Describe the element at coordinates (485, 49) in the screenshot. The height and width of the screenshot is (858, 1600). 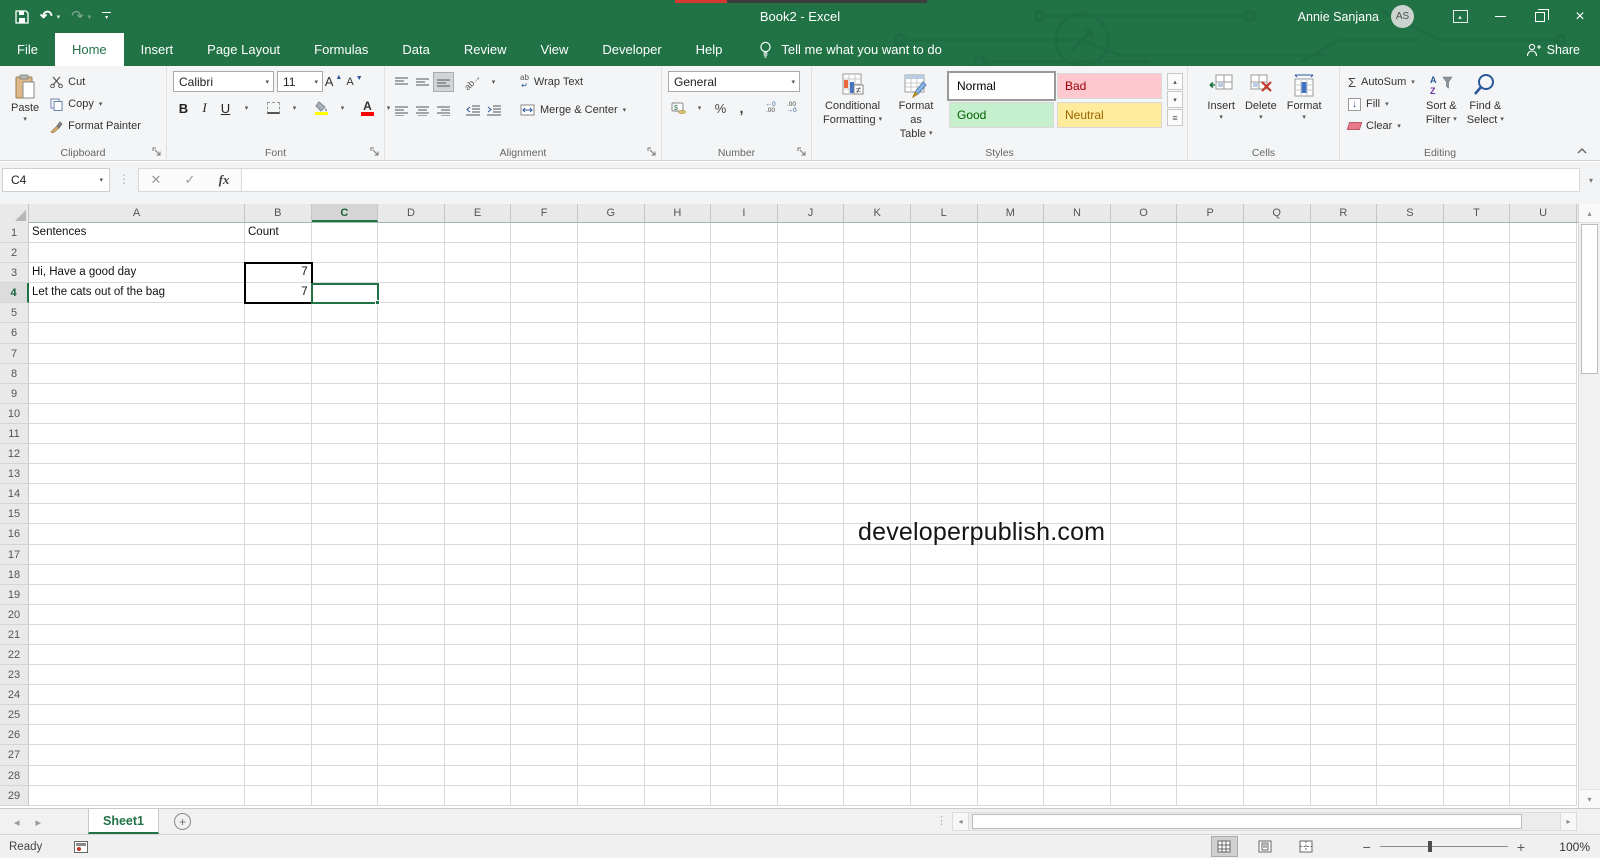
I see `tab-review: Review` at that location.